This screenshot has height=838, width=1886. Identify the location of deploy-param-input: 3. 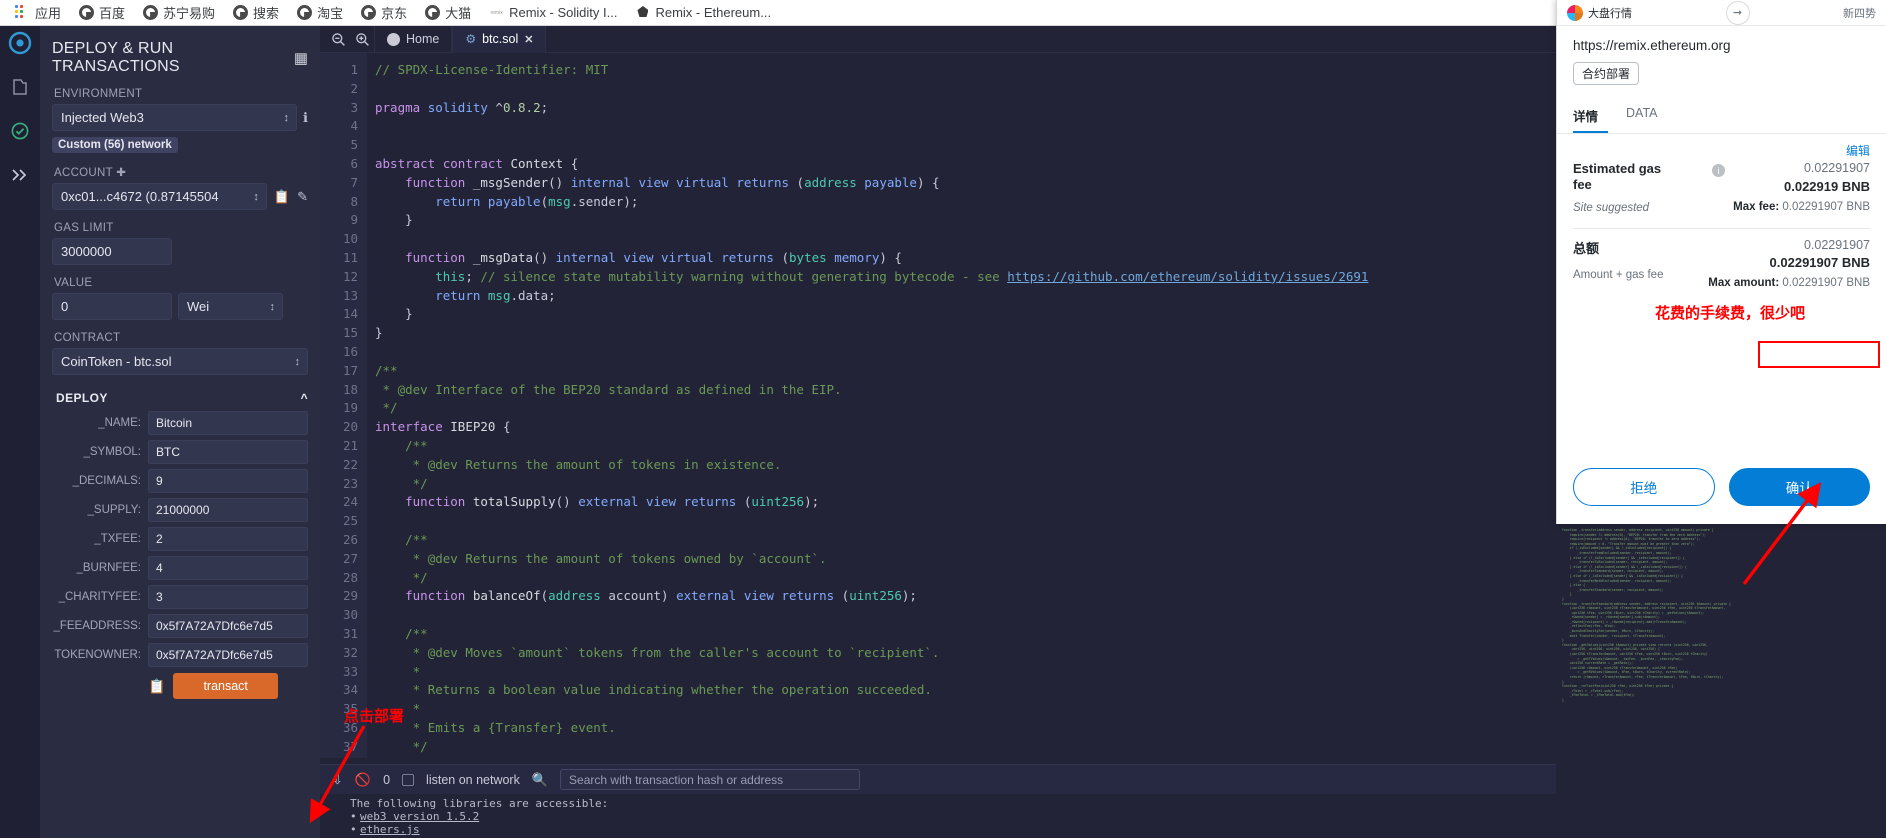
(228, 597).